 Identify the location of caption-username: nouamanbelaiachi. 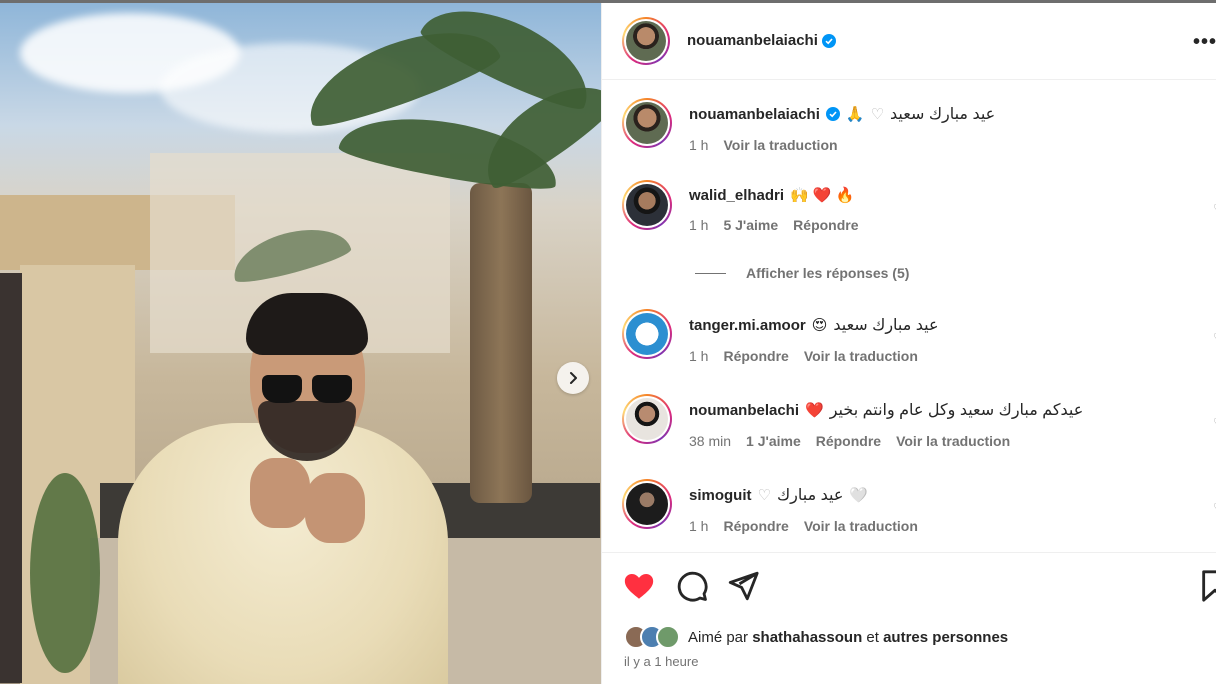
(754, 114).